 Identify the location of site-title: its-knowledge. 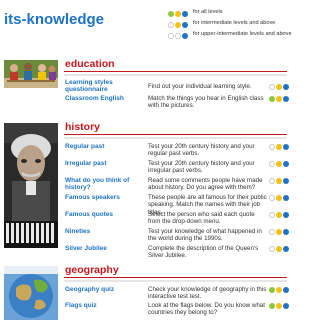
(54, 19).